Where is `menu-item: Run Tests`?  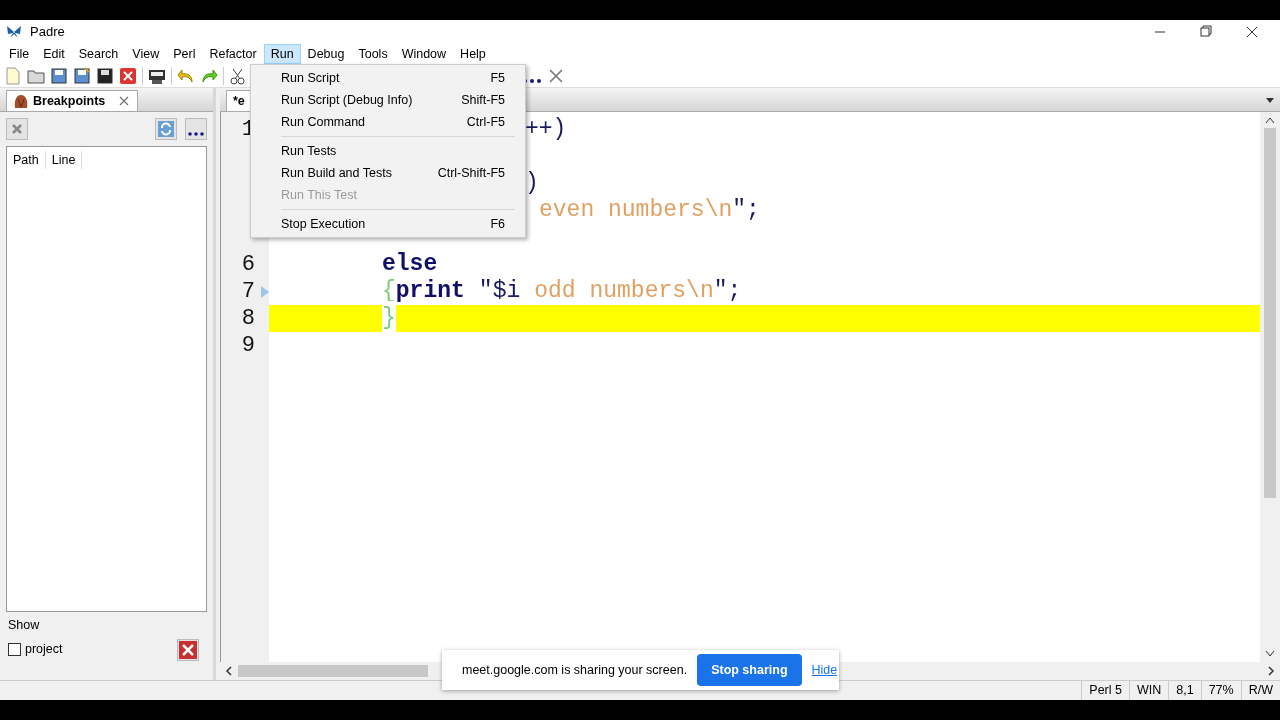
menu-item: Run Tests is located at coordinates (388, 151).